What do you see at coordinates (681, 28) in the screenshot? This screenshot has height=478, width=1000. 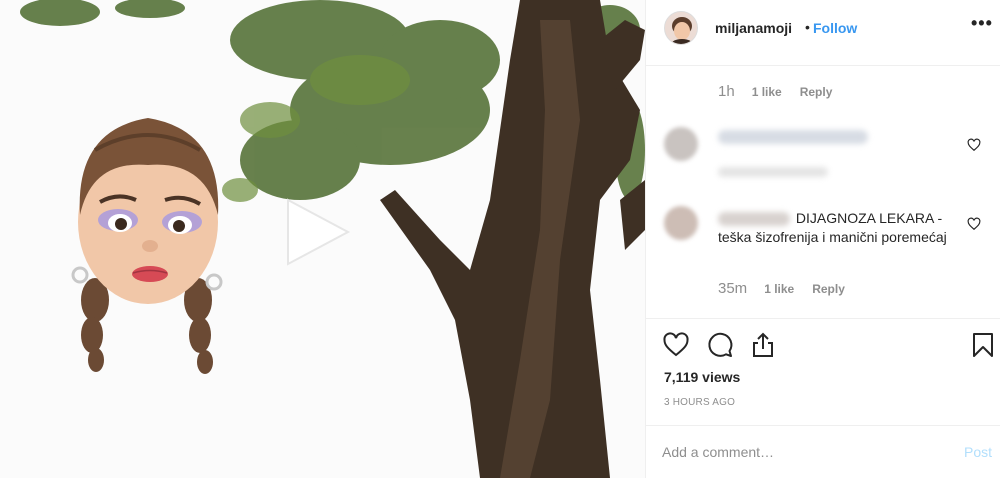 I see `profile-avatar` at bounding box center [681, 28].